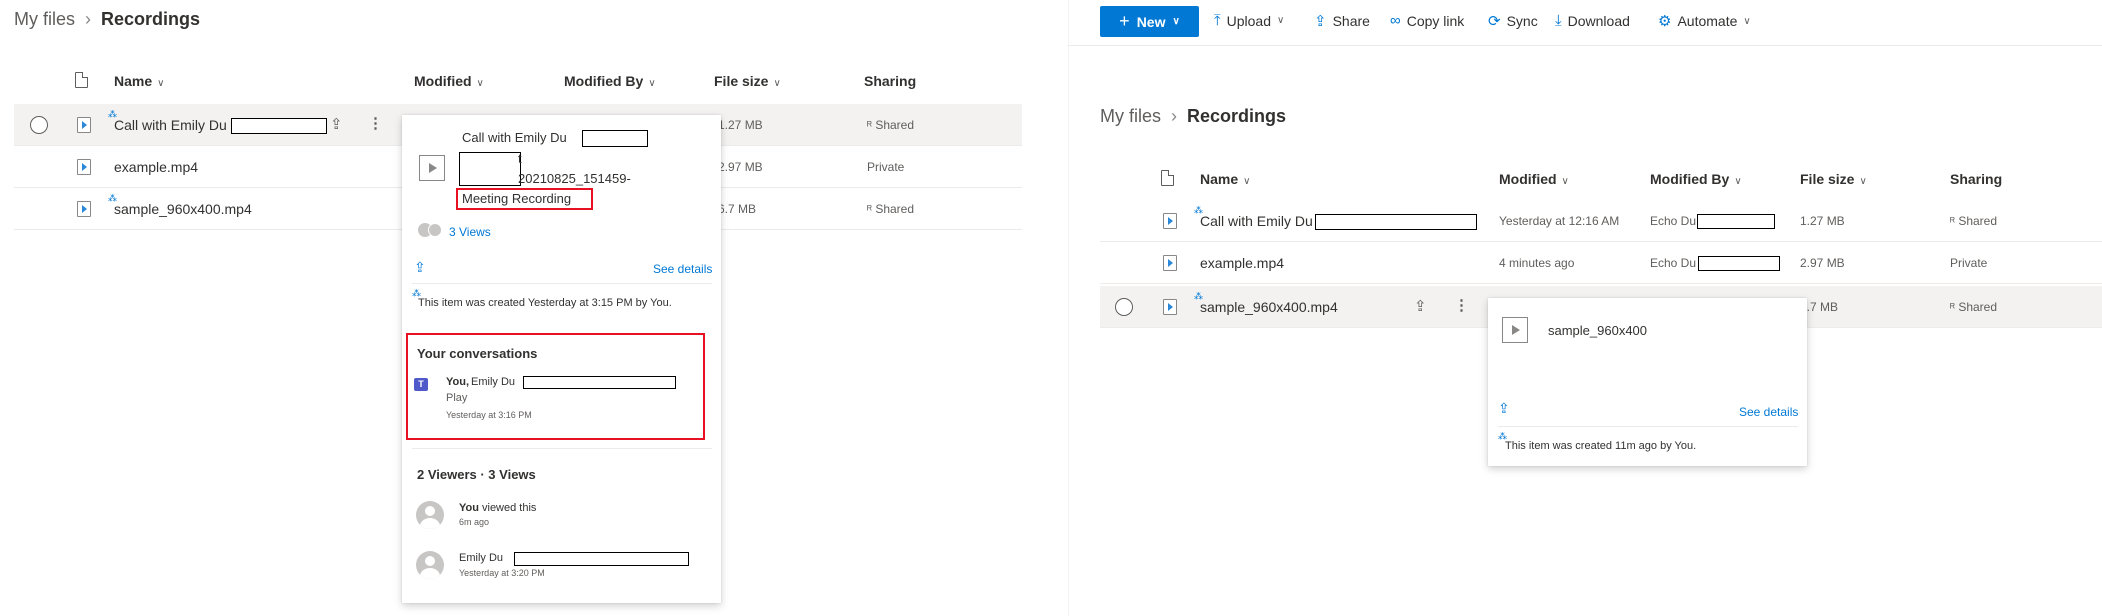  I want to click on download-icon: ⤓, so click(1558, 20).